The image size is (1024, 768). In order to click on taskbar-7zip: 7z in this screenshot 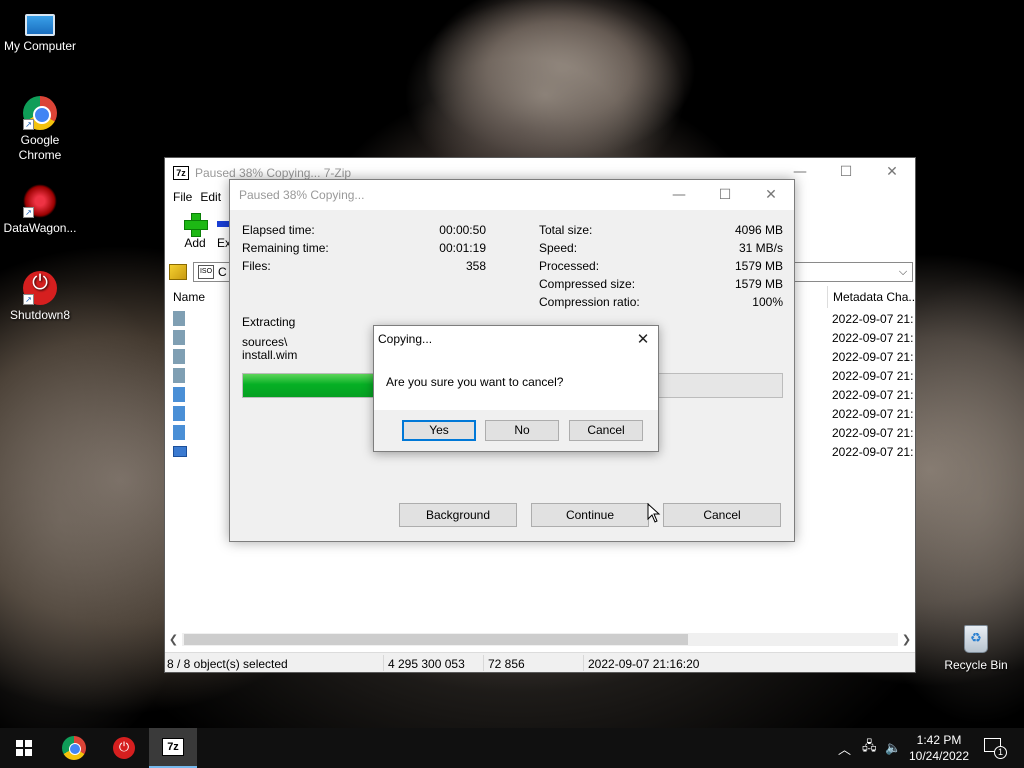, I will do `click(173, 748)`.